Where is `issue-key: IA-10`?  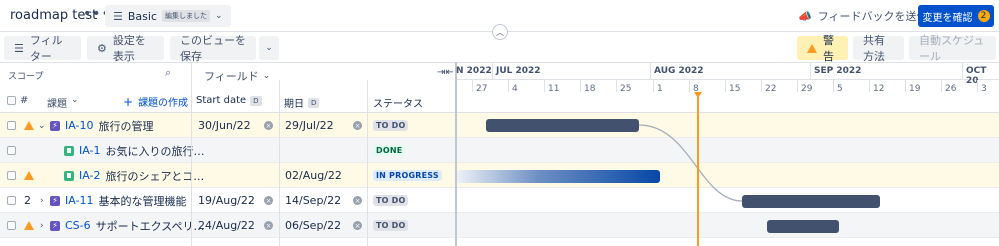
issue-key: IA-10 is located at coordinates (79, 125).